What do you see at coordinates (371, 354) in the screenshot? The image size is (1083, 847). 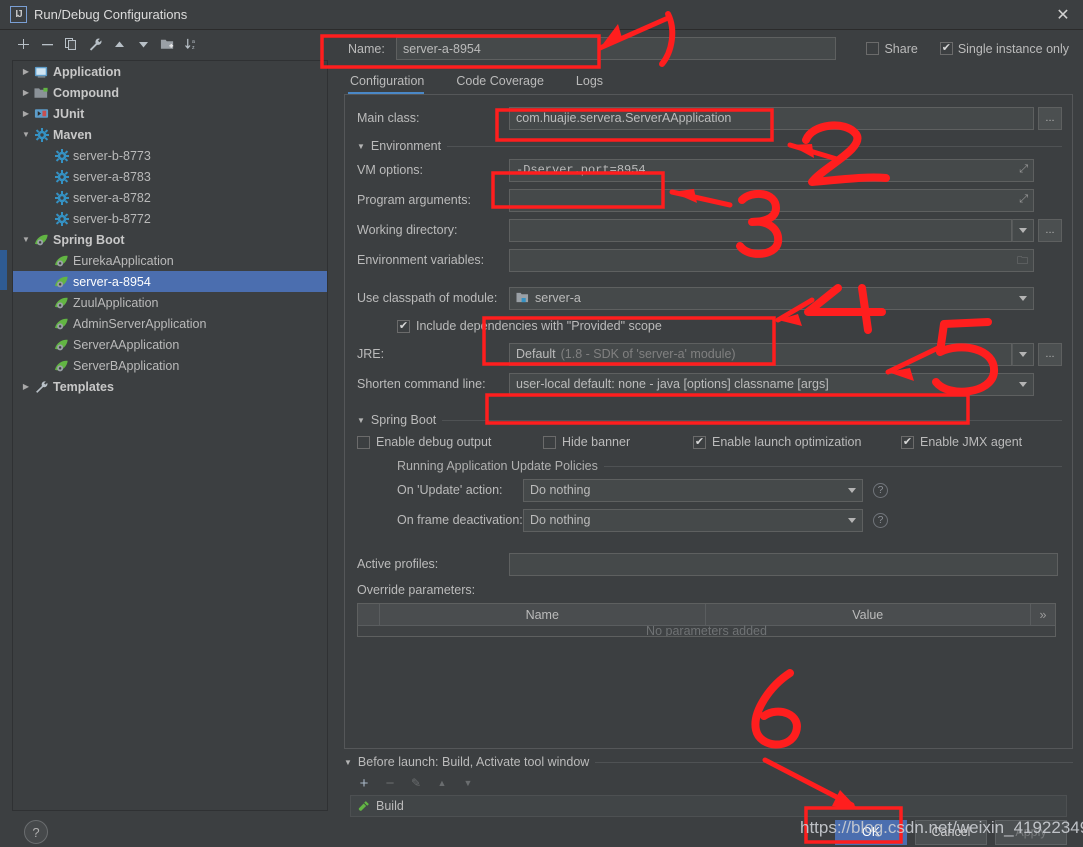 I see `jre-label: JRE:` at bounding box center [371, 354].